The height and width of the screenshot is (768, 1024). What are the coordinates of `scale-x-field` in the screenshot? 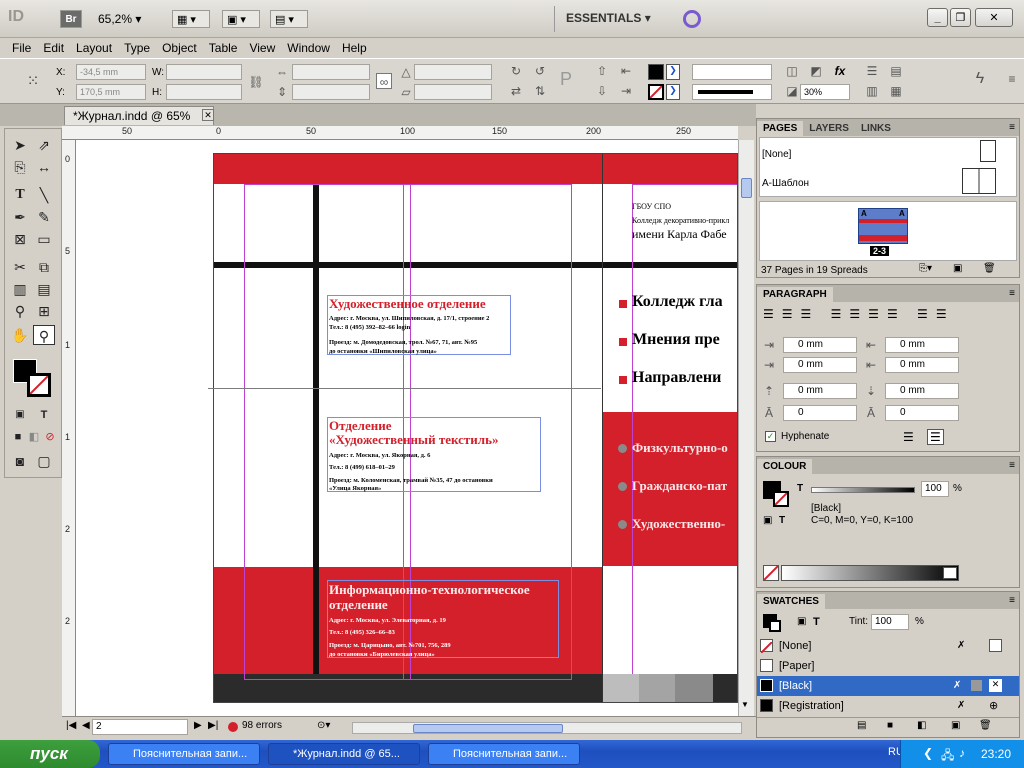 It's located at (331, 72).